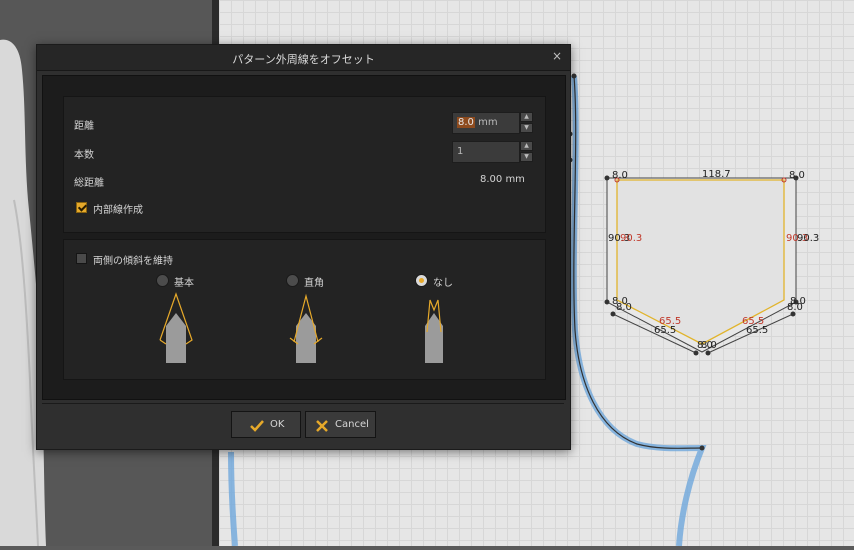 The image size is (854, 550). Describe the element at coordinates (89, 183) in the screenshot. I see `total-distance-label: 総距離` at that location.